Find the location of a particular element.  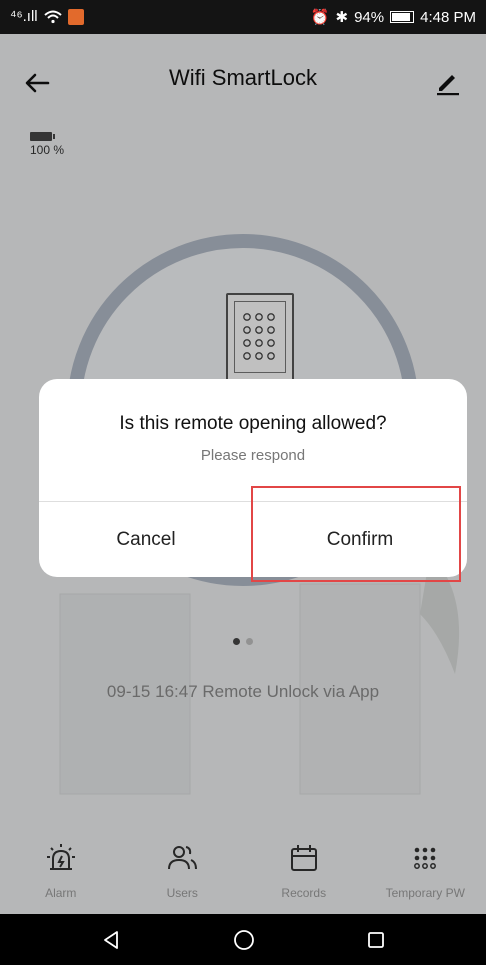

dialog-subtitle: Please respond is located at coordinates (253, 455).